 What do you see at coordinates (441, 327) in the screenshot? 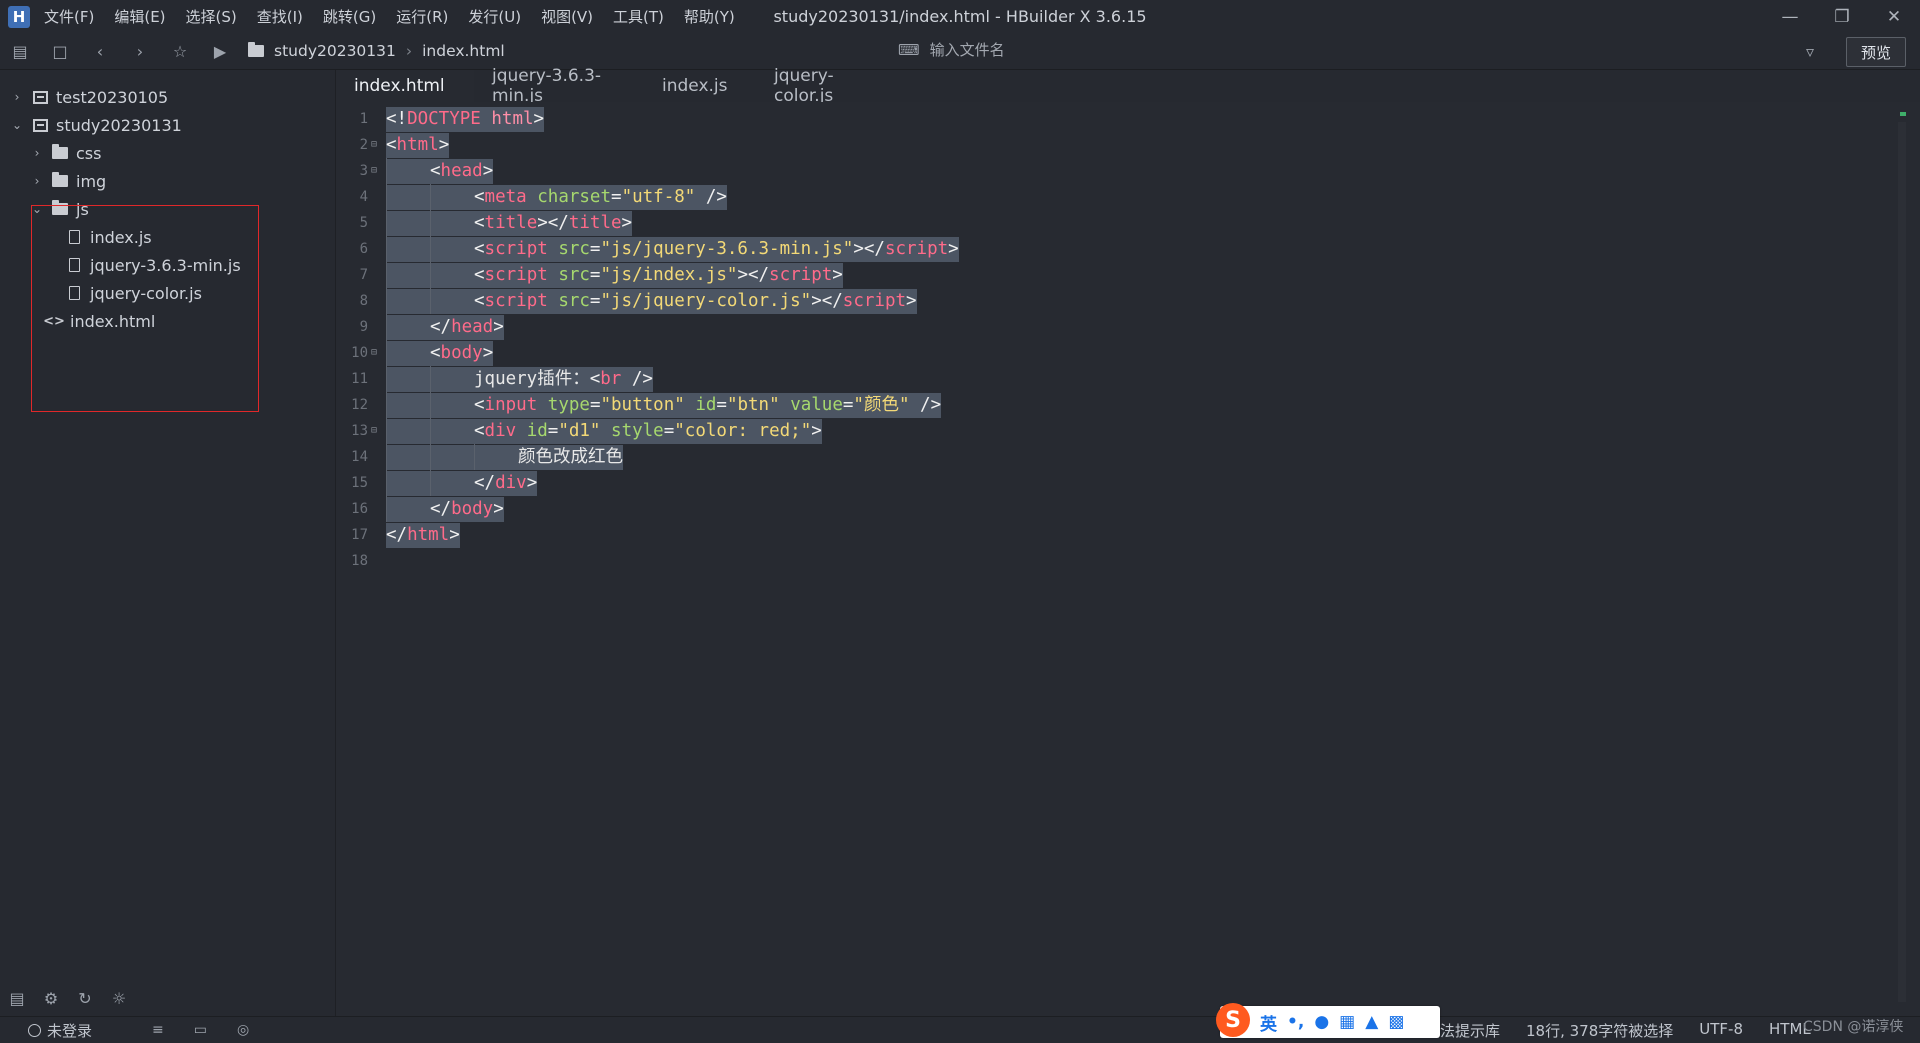
I see `code-token: </` at bounding box center [441, 327].